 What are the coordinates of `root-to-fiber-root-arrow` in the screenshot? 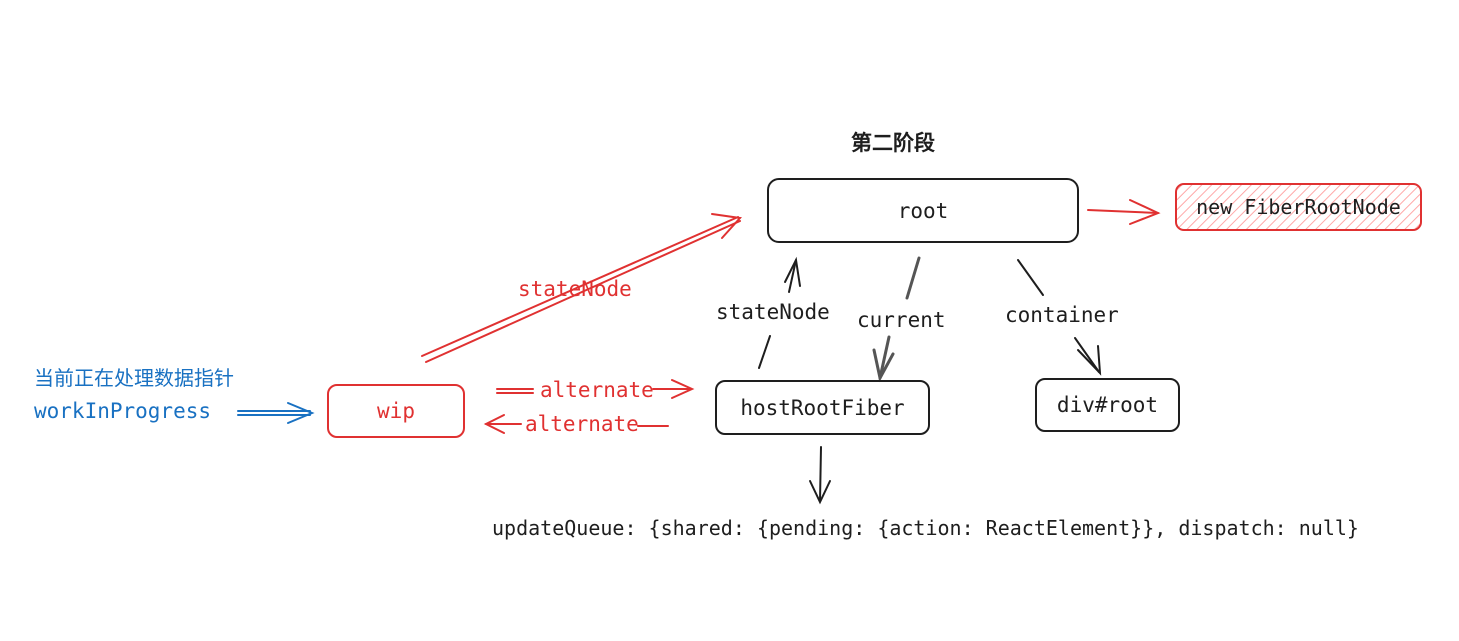 It's located at (1124, 212).